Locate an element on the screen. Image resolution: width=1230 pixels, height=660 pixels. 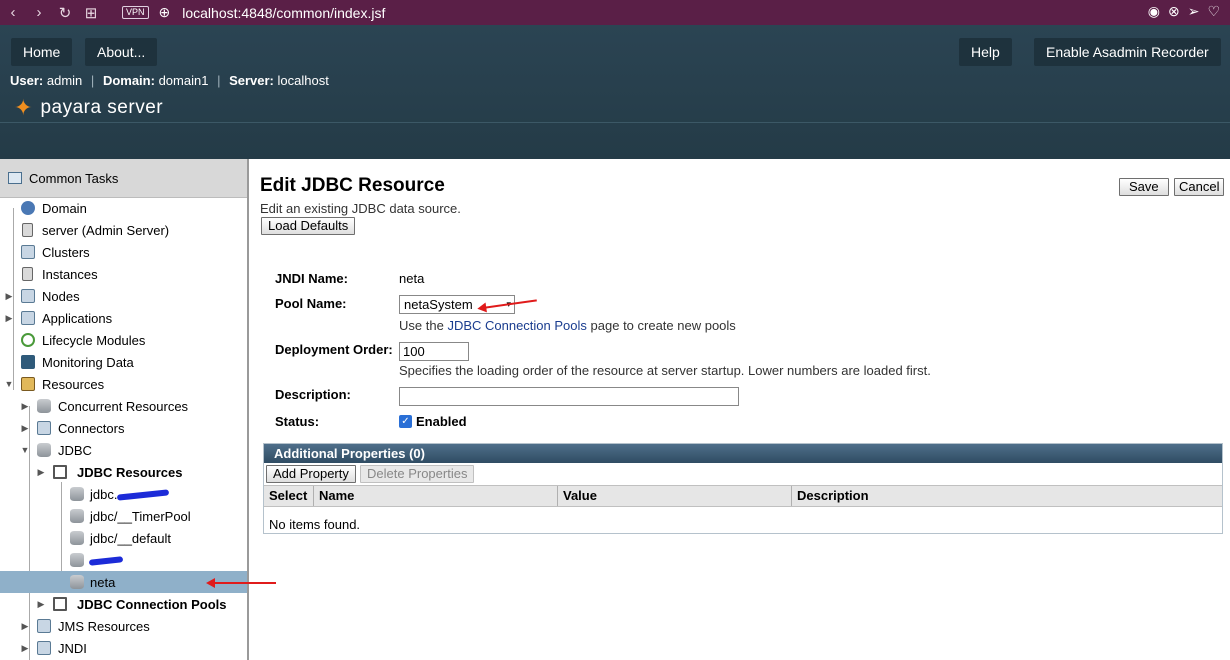
cancel-button: Cancel is located at coordinates (1199, 187).